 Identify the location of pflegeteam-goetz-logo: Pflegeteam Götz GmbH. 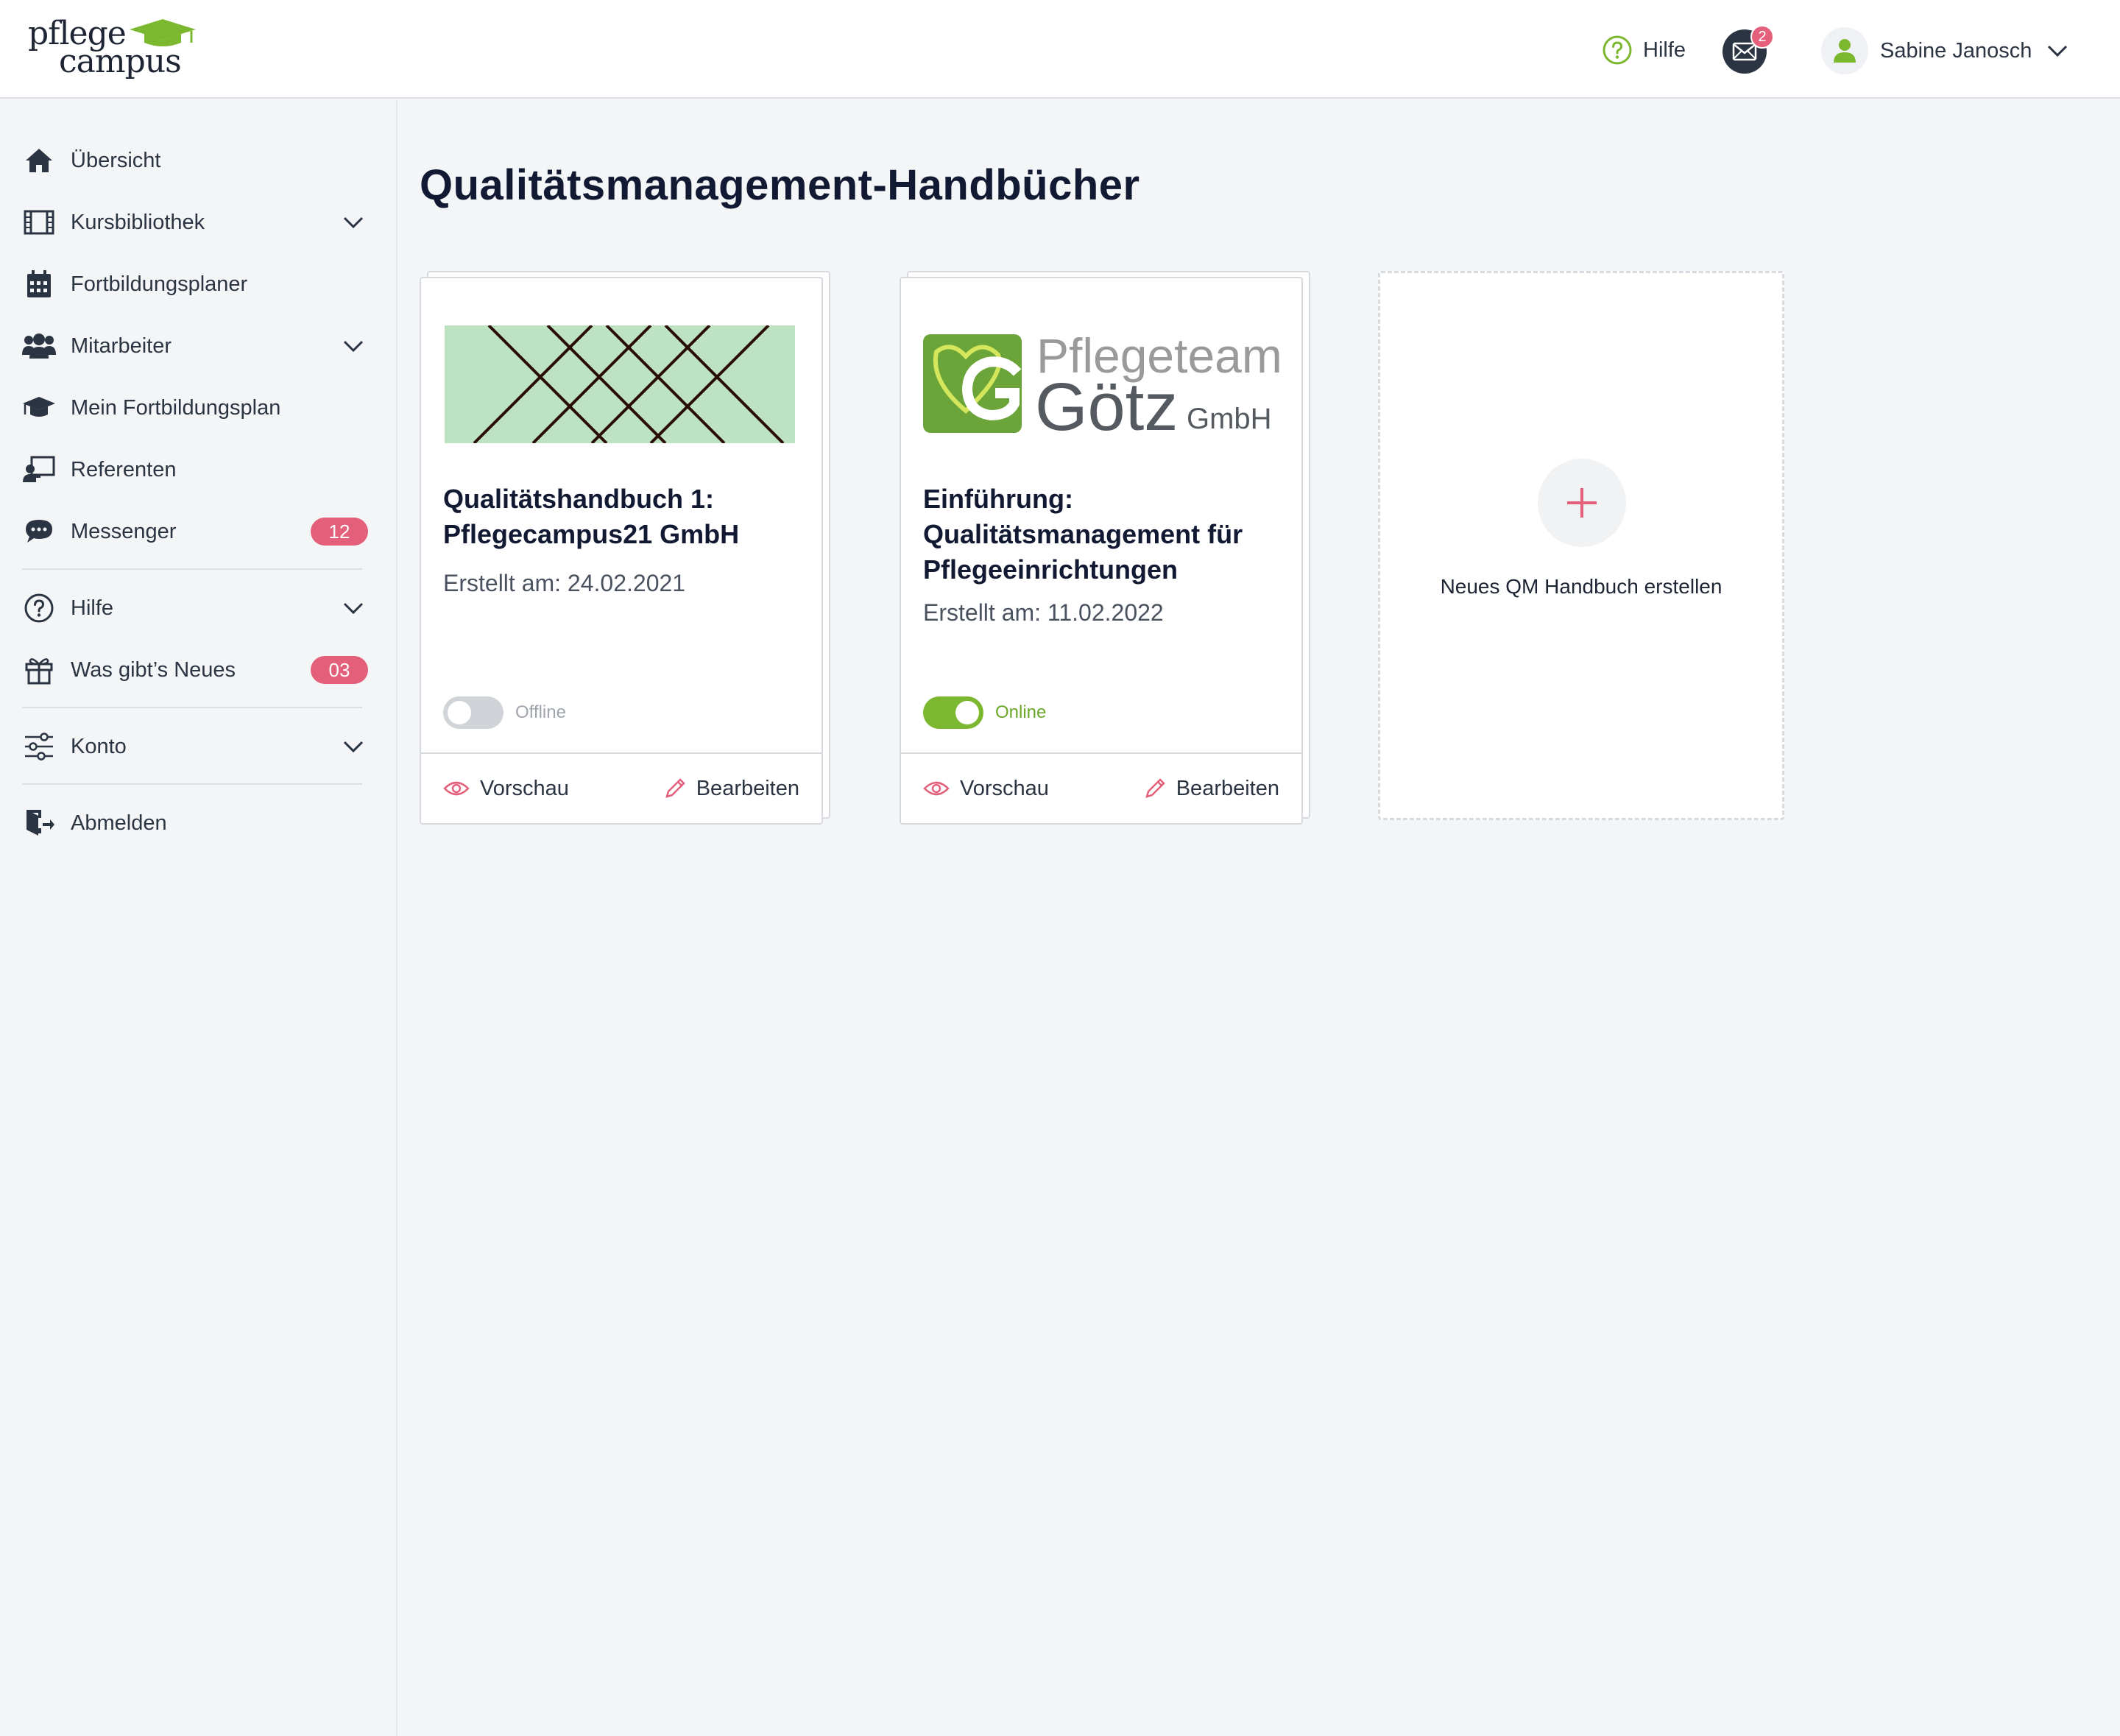
(1102, 385).